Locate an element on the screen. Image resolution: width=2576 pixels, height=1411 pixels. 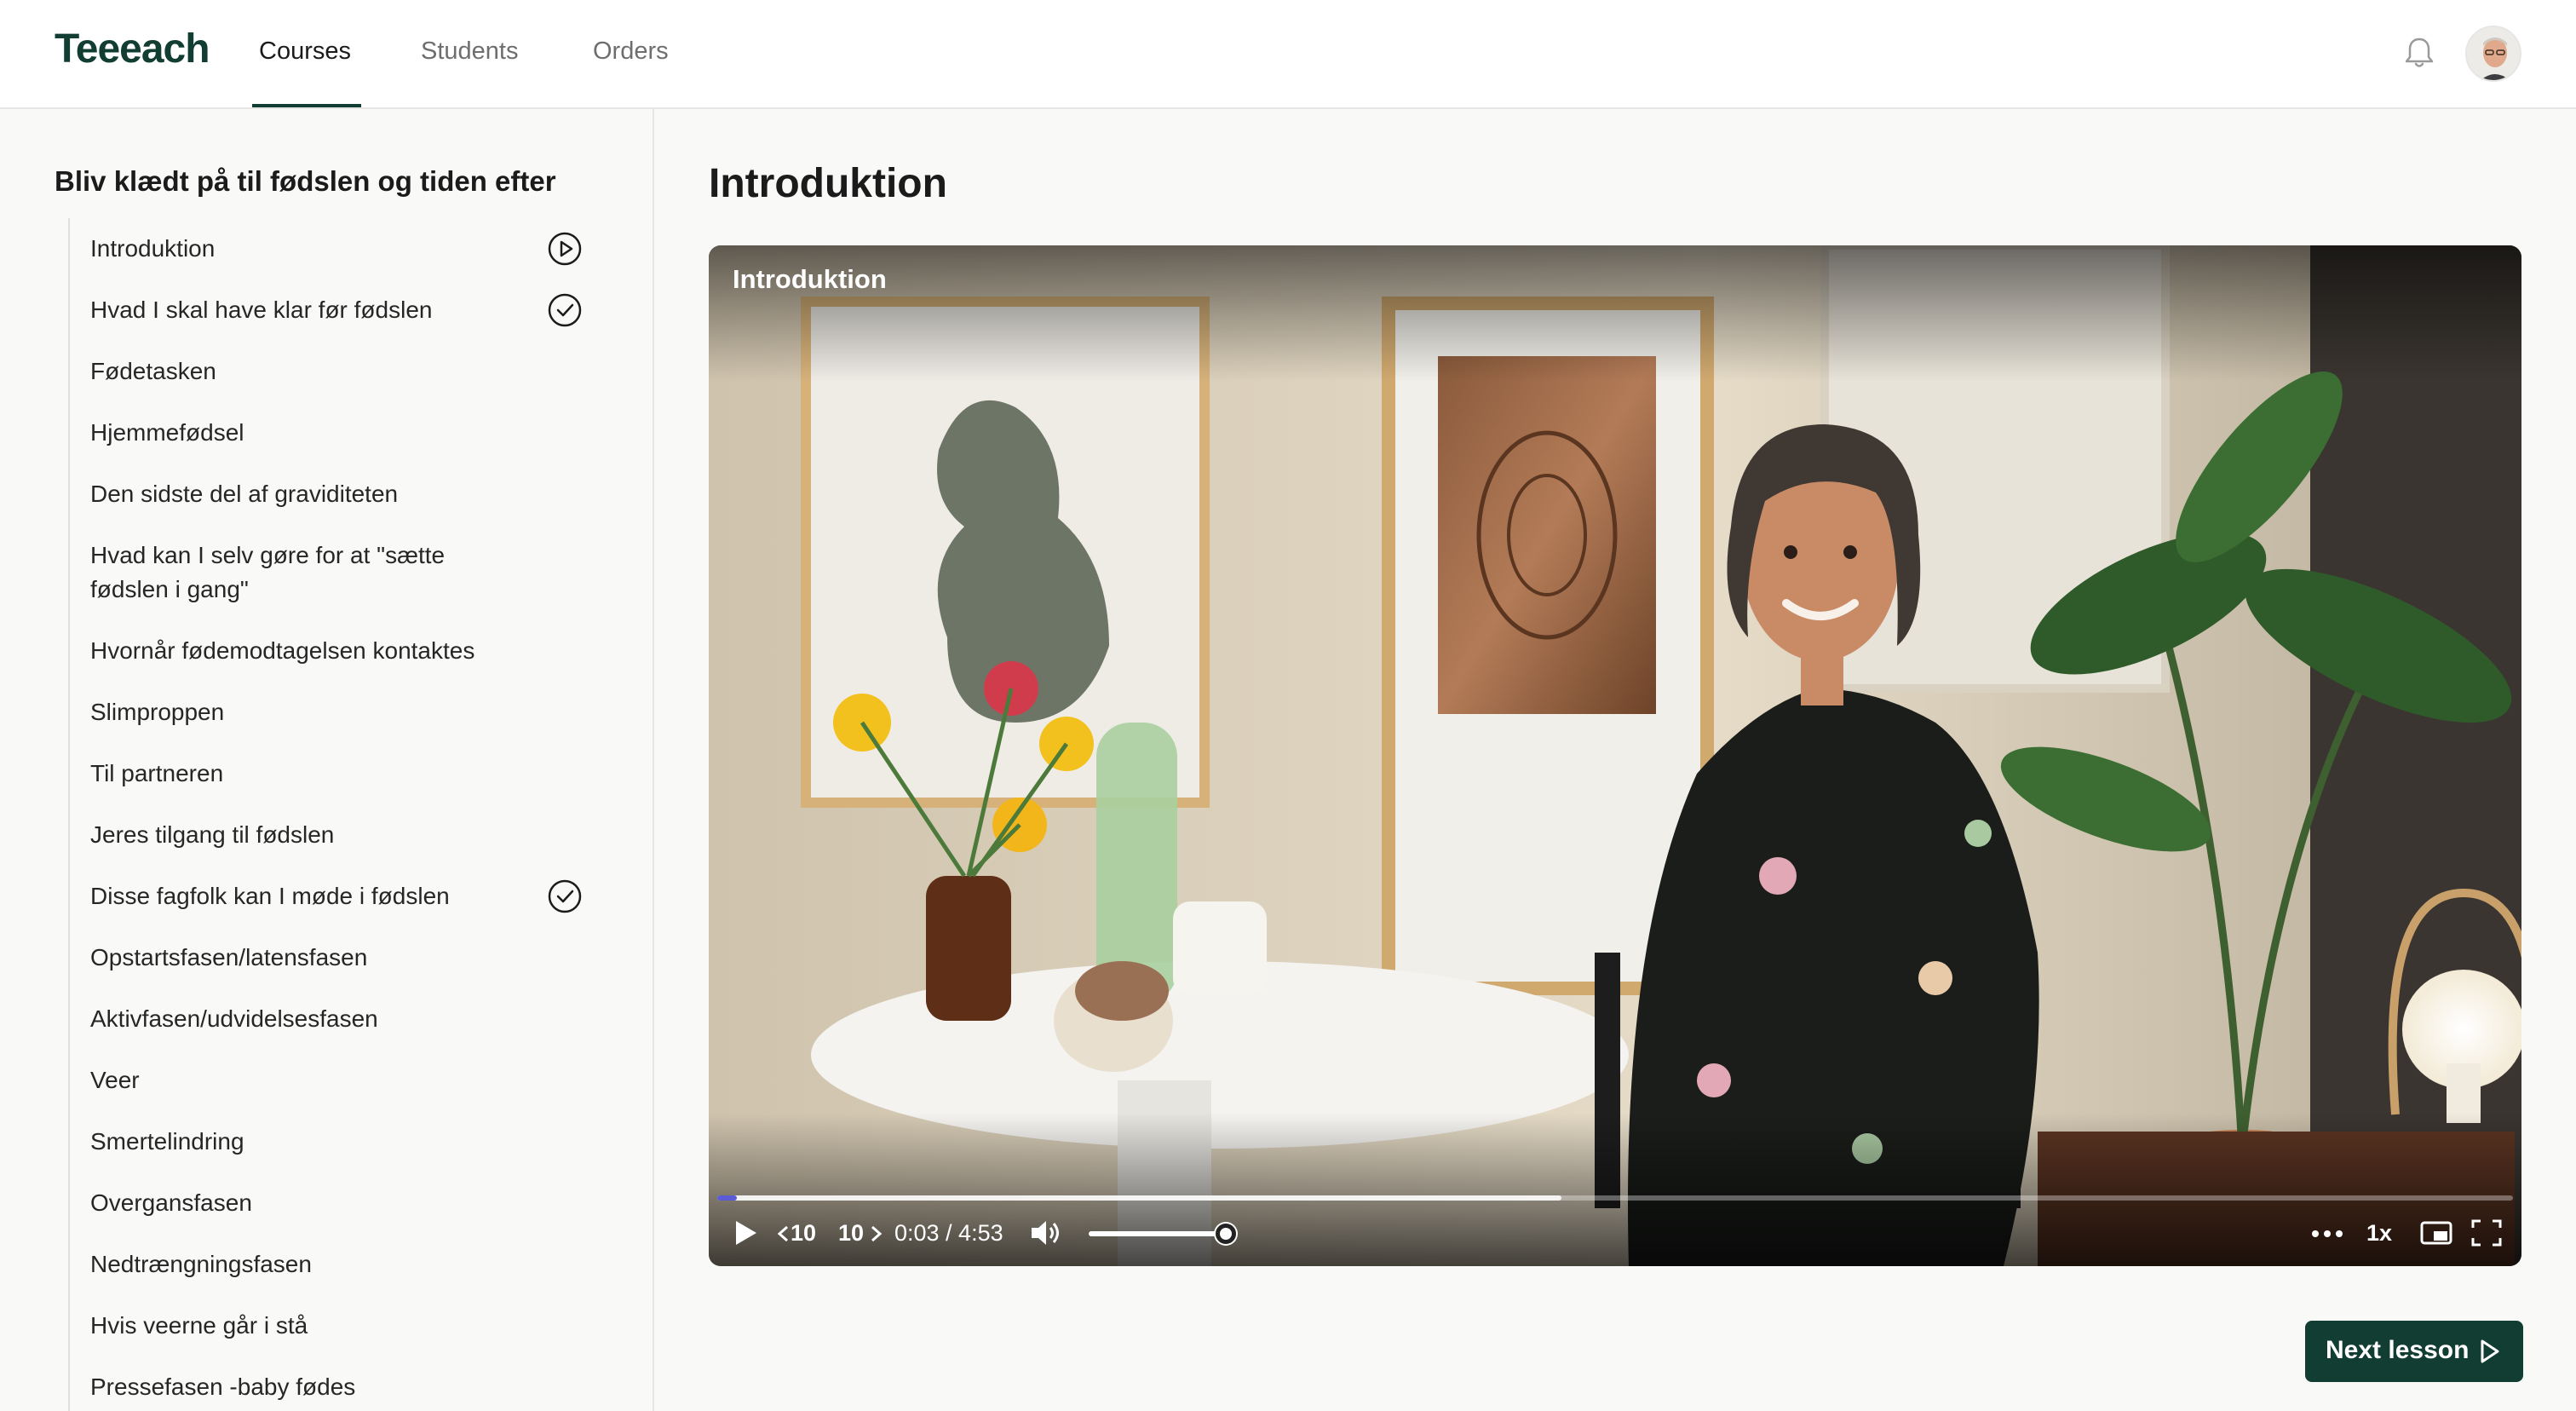
course-title: Bliv klædt på til fødslen og tiden efter is located at coordinates (306, 181).